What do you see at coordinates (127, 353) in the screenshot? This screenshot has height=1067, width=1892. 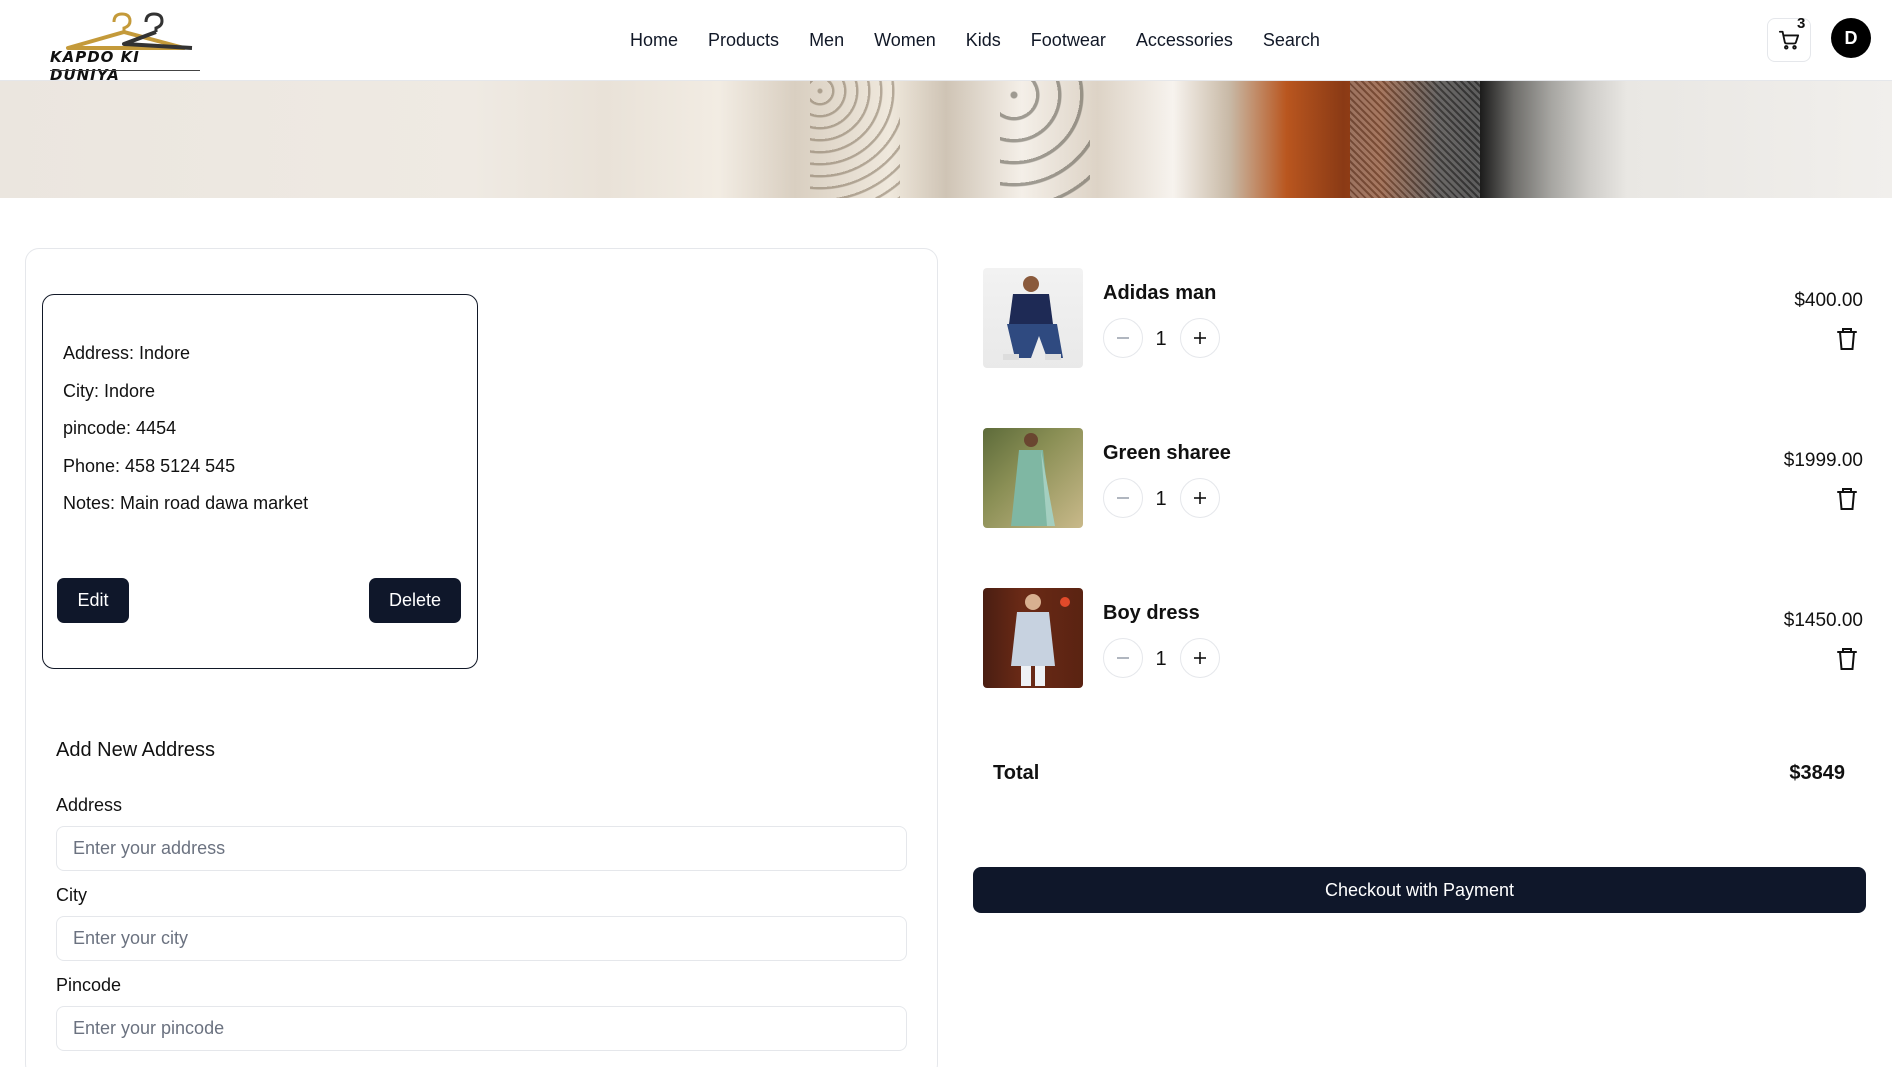 I see `address-line: Address: Indore` at bounding box center [127, 353].